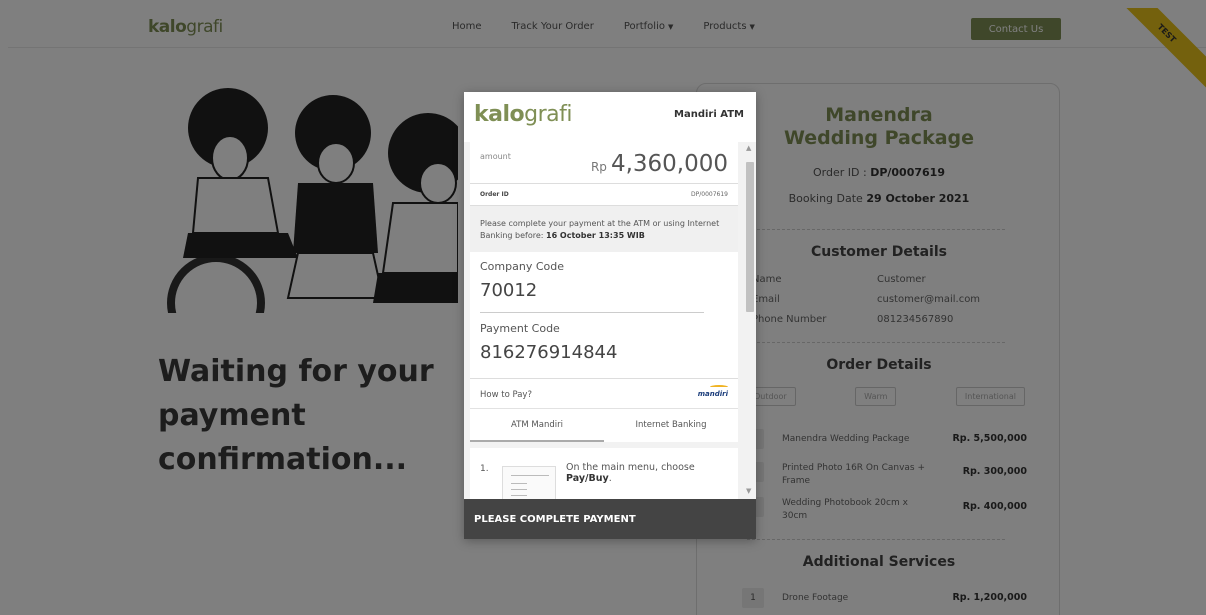 Image resolution: width=1206 pixels, height=615 pixels. What do you see at coordinates (520, 328) in the screenshot?
I see `payment-code-label: Payment Code` at bounding box center [520, 328].